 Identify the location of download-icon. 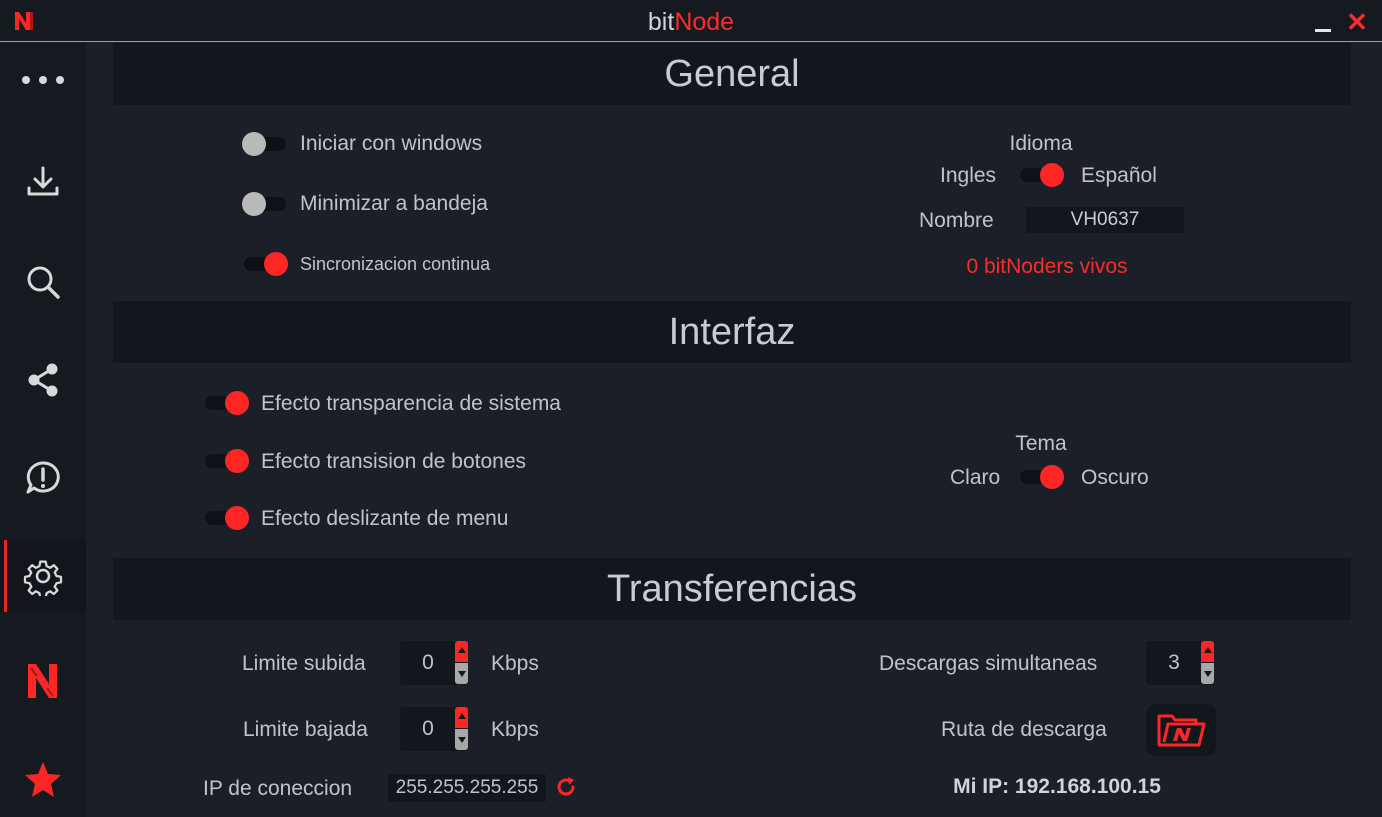
(43, 181).